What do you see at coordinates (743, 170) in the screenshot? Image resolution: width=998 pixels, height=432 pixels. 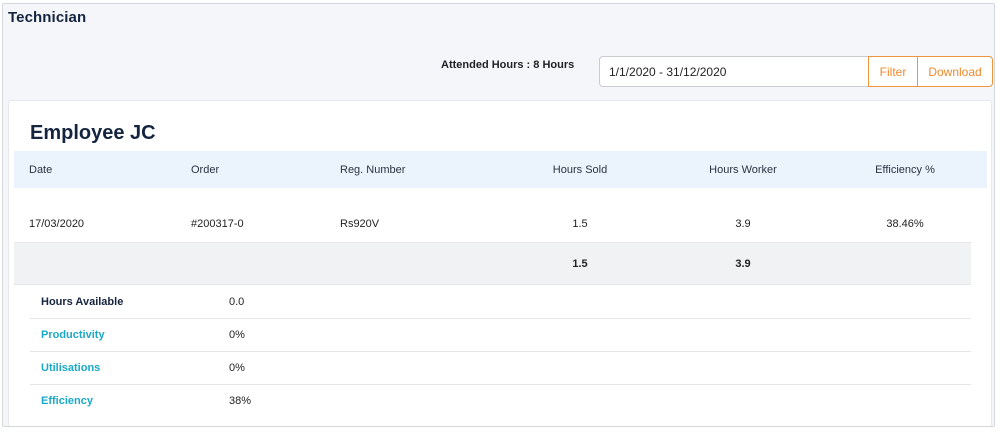 I see `header-hours-worker: Hours Worker` at bounding box center [743, 170].